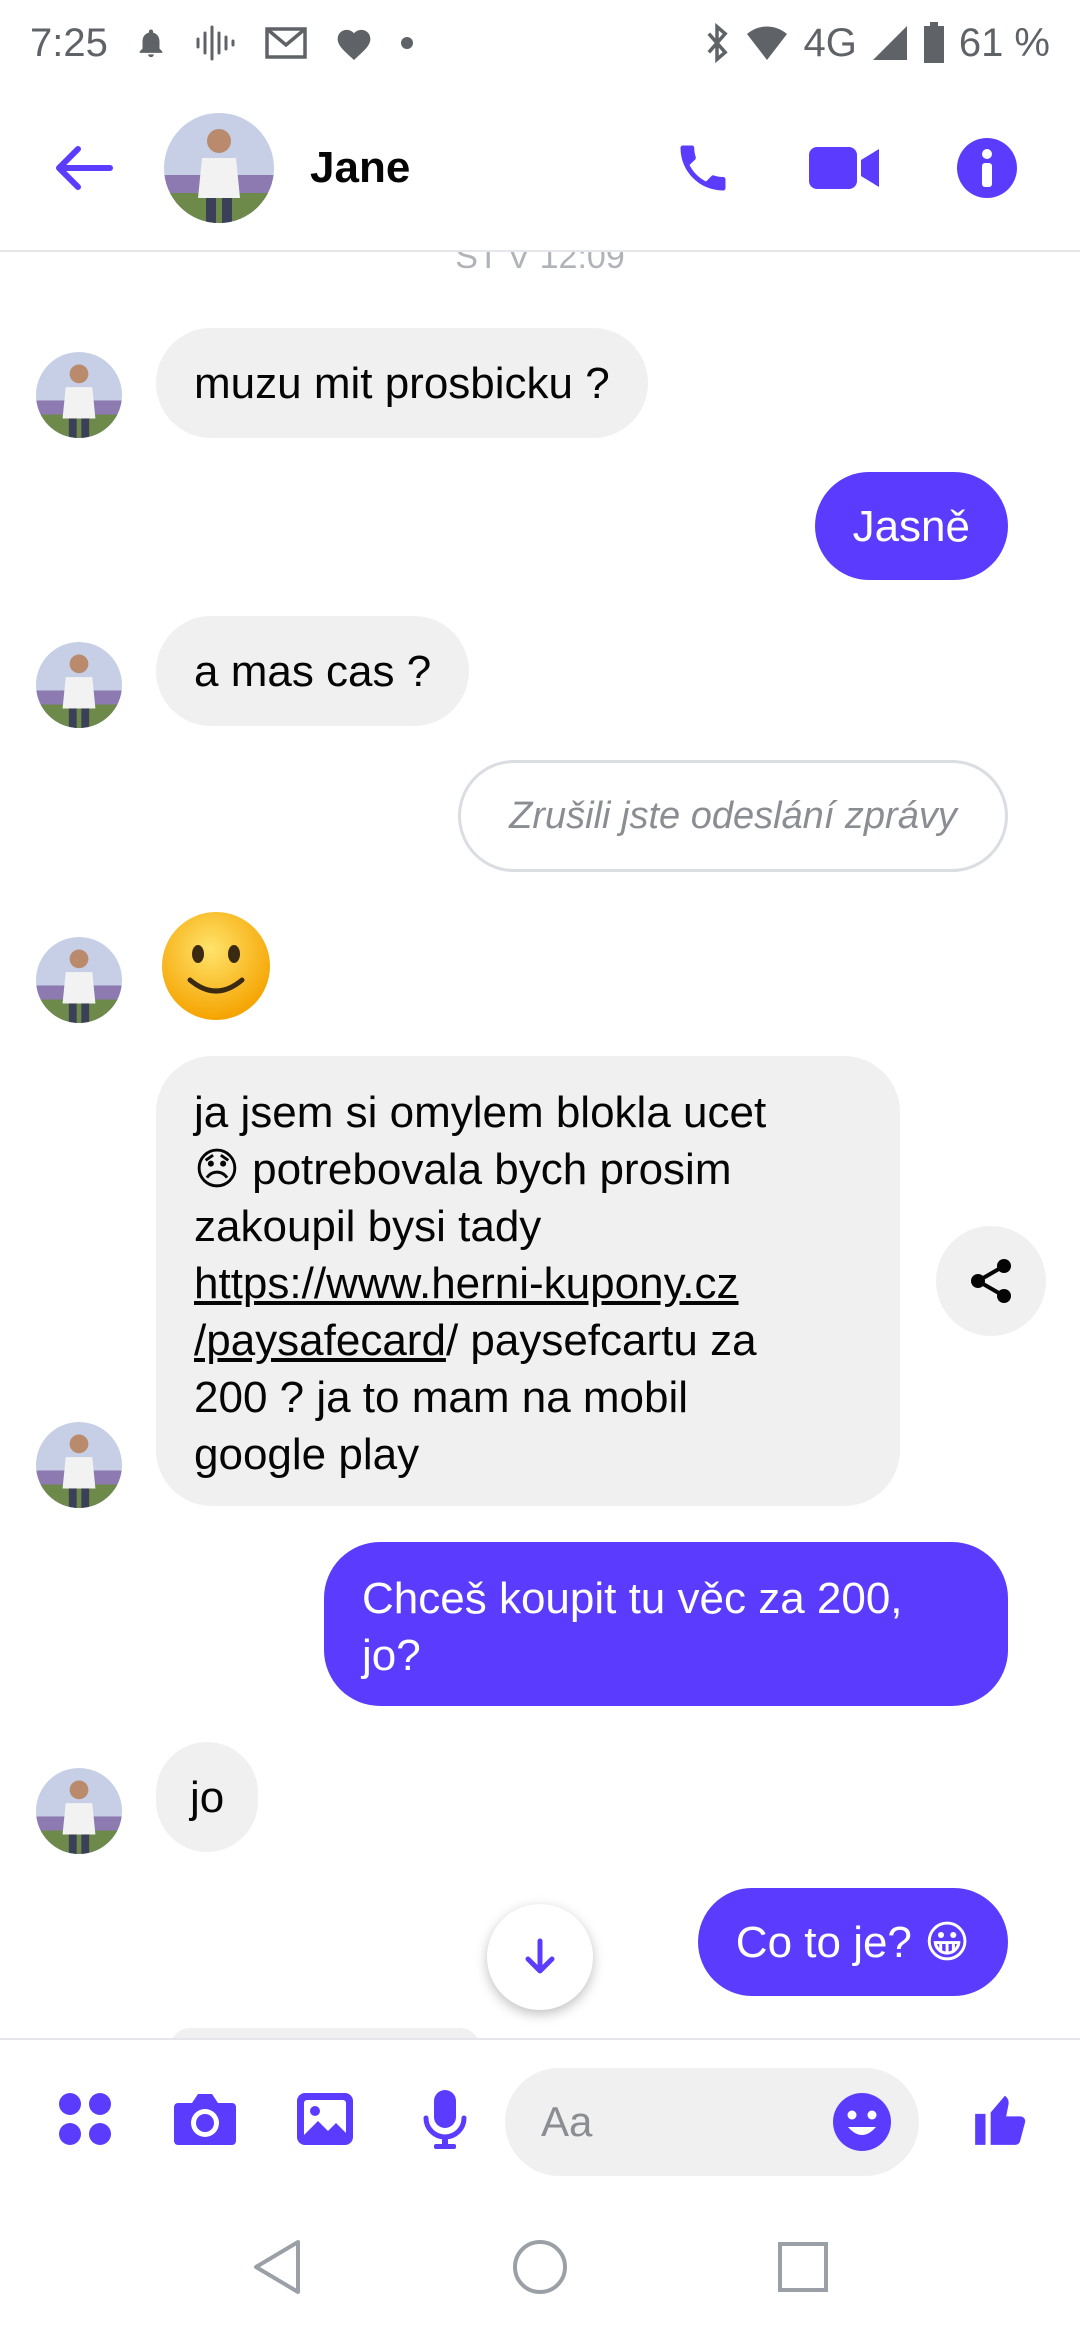 The image size is (1080, 2340). Describe the element at coordinates (407, 43) in the screenshot. I see `dot-icon` at that location.